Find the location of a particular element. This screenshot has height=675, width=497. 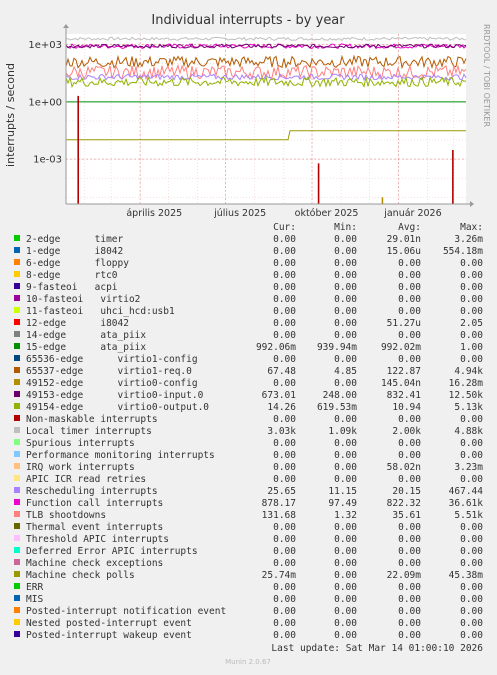

legend-label: 10-fasteoi virtio2 is located at coordinates (83, 299).